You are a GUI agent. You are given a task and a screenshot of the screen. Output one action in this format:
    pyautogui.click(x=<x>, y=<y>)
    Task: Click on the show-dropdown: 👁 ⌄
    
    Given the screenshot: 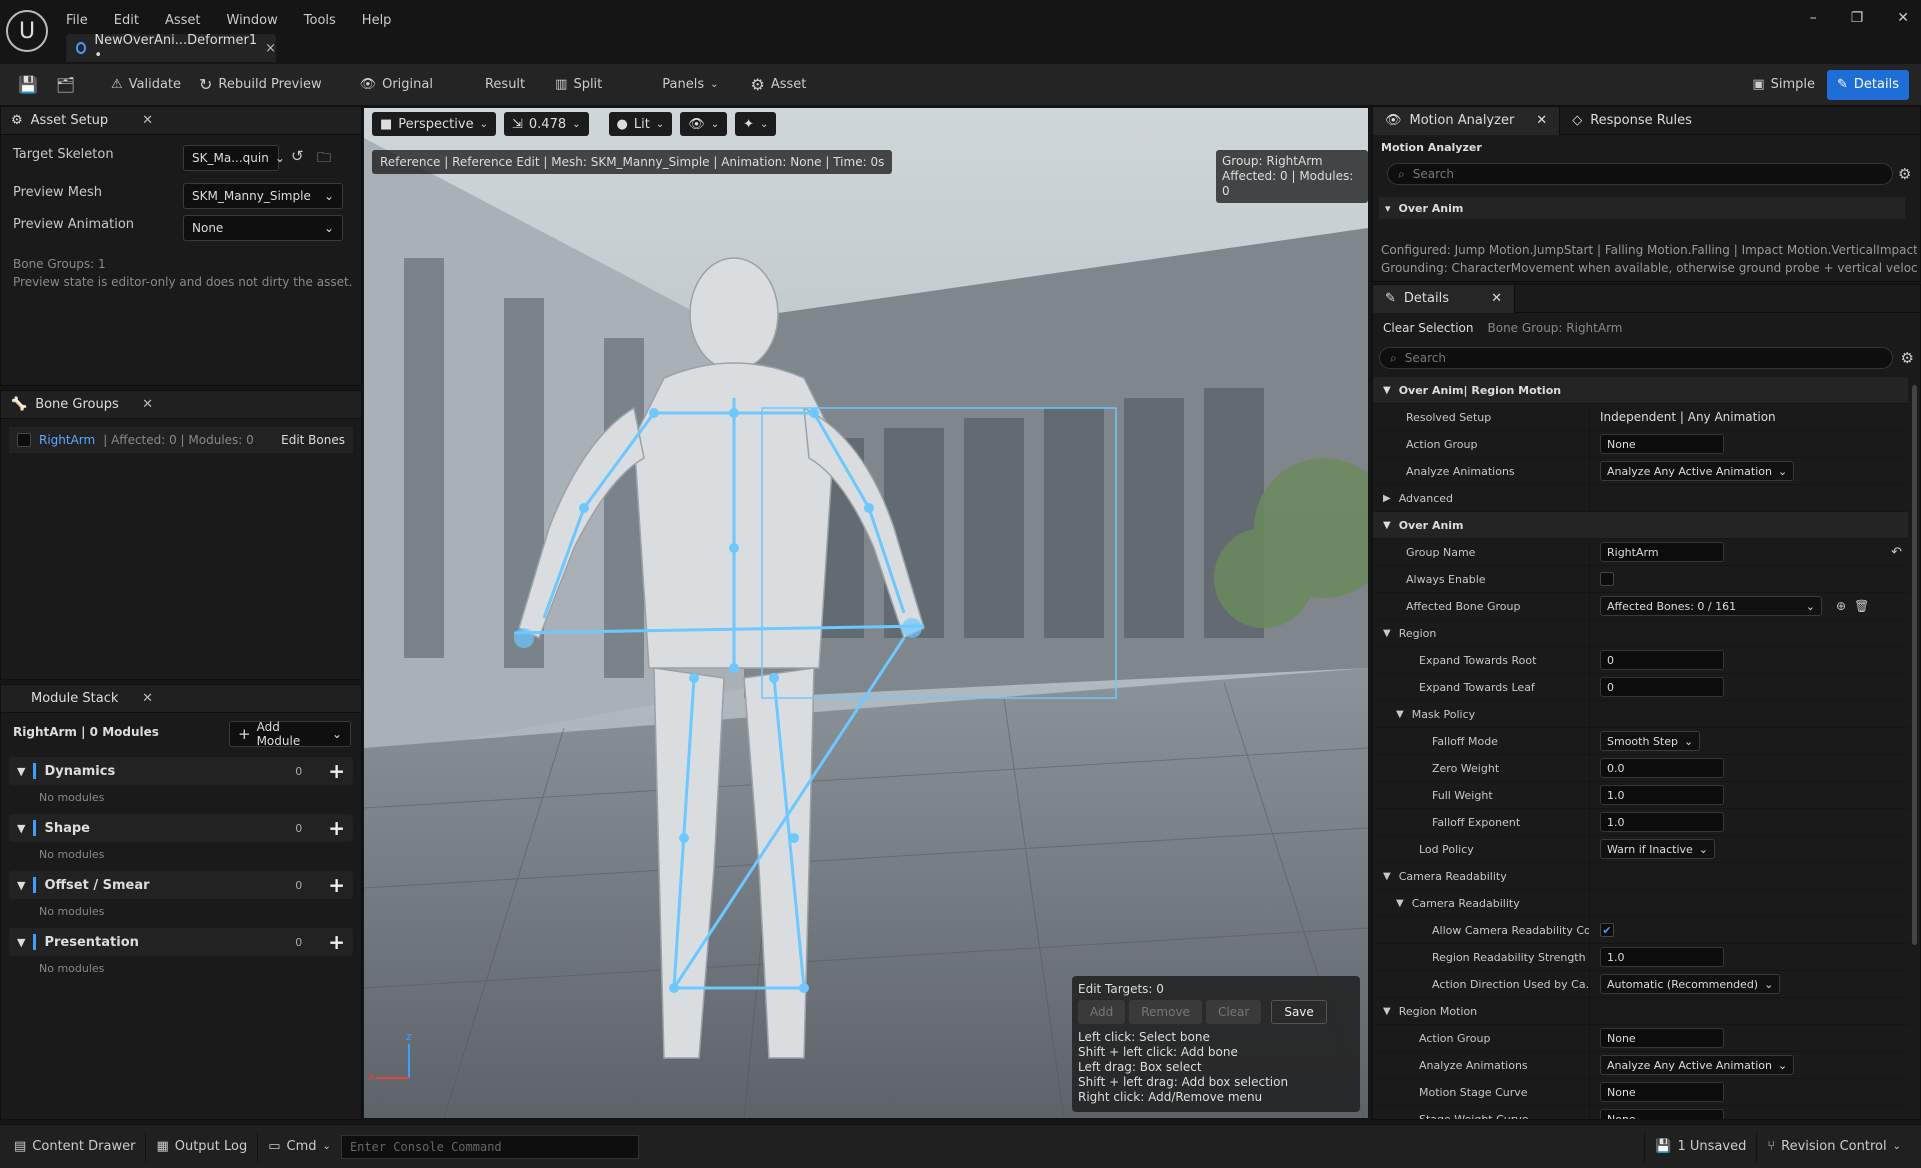 What is the action you would take?
    pyautogui.click(x=704, y=124)
    